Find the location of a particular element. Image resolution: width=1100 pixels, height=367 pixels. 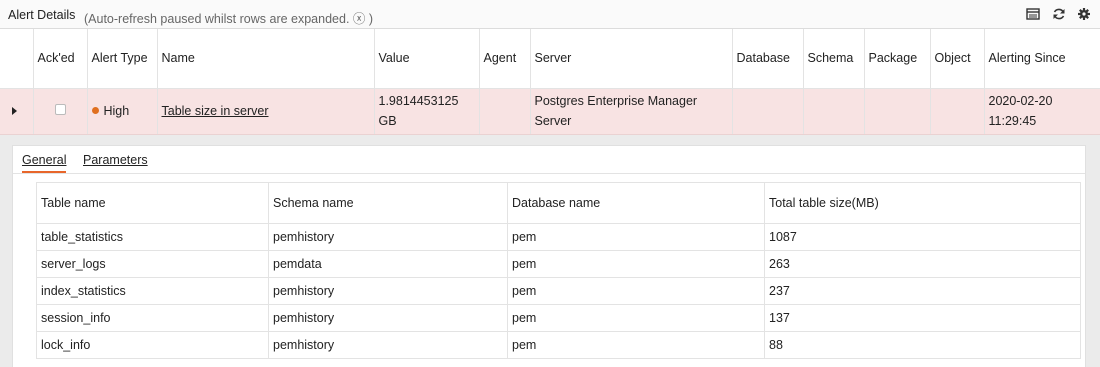

column-header-database: Database is located at coordinates (768, 59).